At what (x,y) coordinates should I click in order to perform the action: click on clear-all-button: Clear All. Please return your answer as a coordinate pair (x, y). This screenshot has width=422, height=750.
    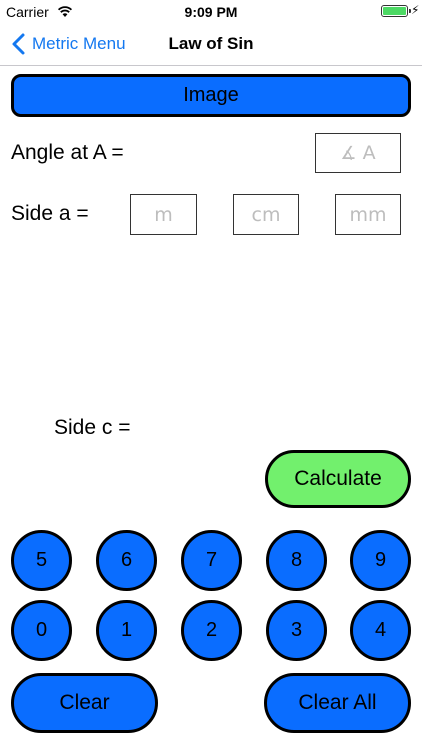
    Looking at the image, I should click on (337, 703).